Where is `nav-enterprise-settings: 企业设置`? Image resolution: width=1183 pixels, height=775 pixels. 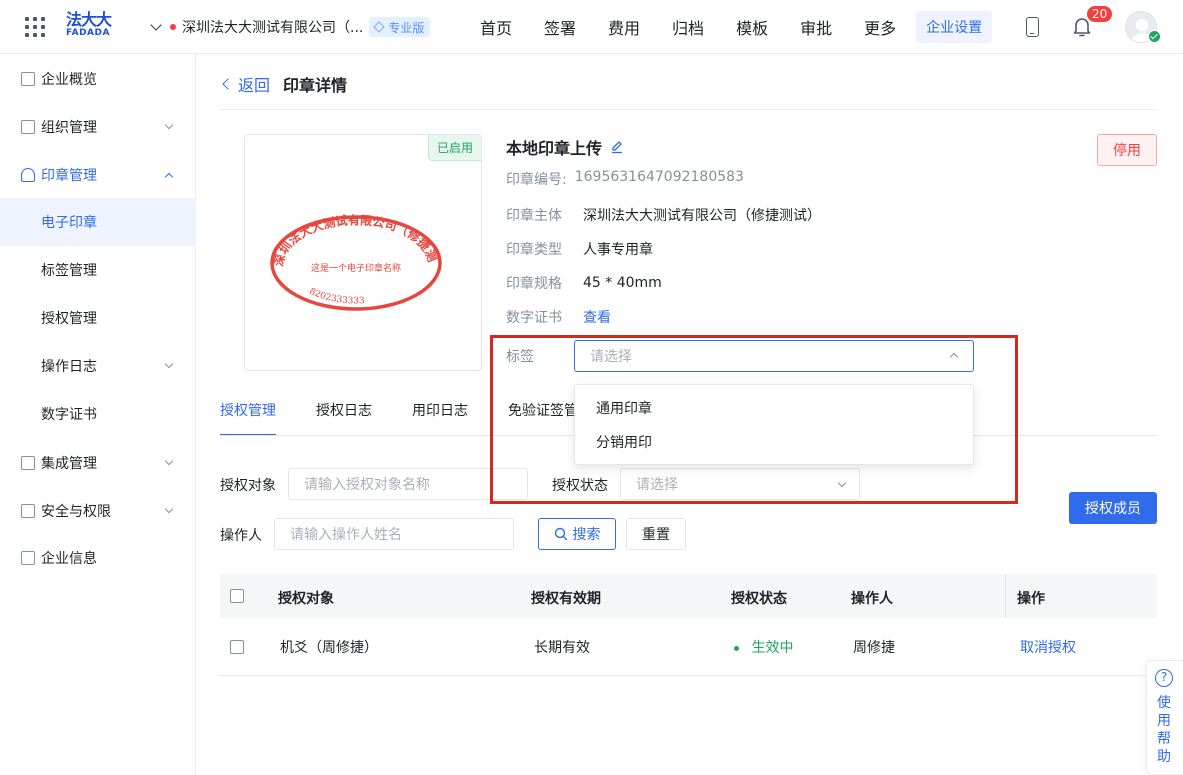 nav-enterprise-settings: 企业设置 is located at coordinates (954, 27).